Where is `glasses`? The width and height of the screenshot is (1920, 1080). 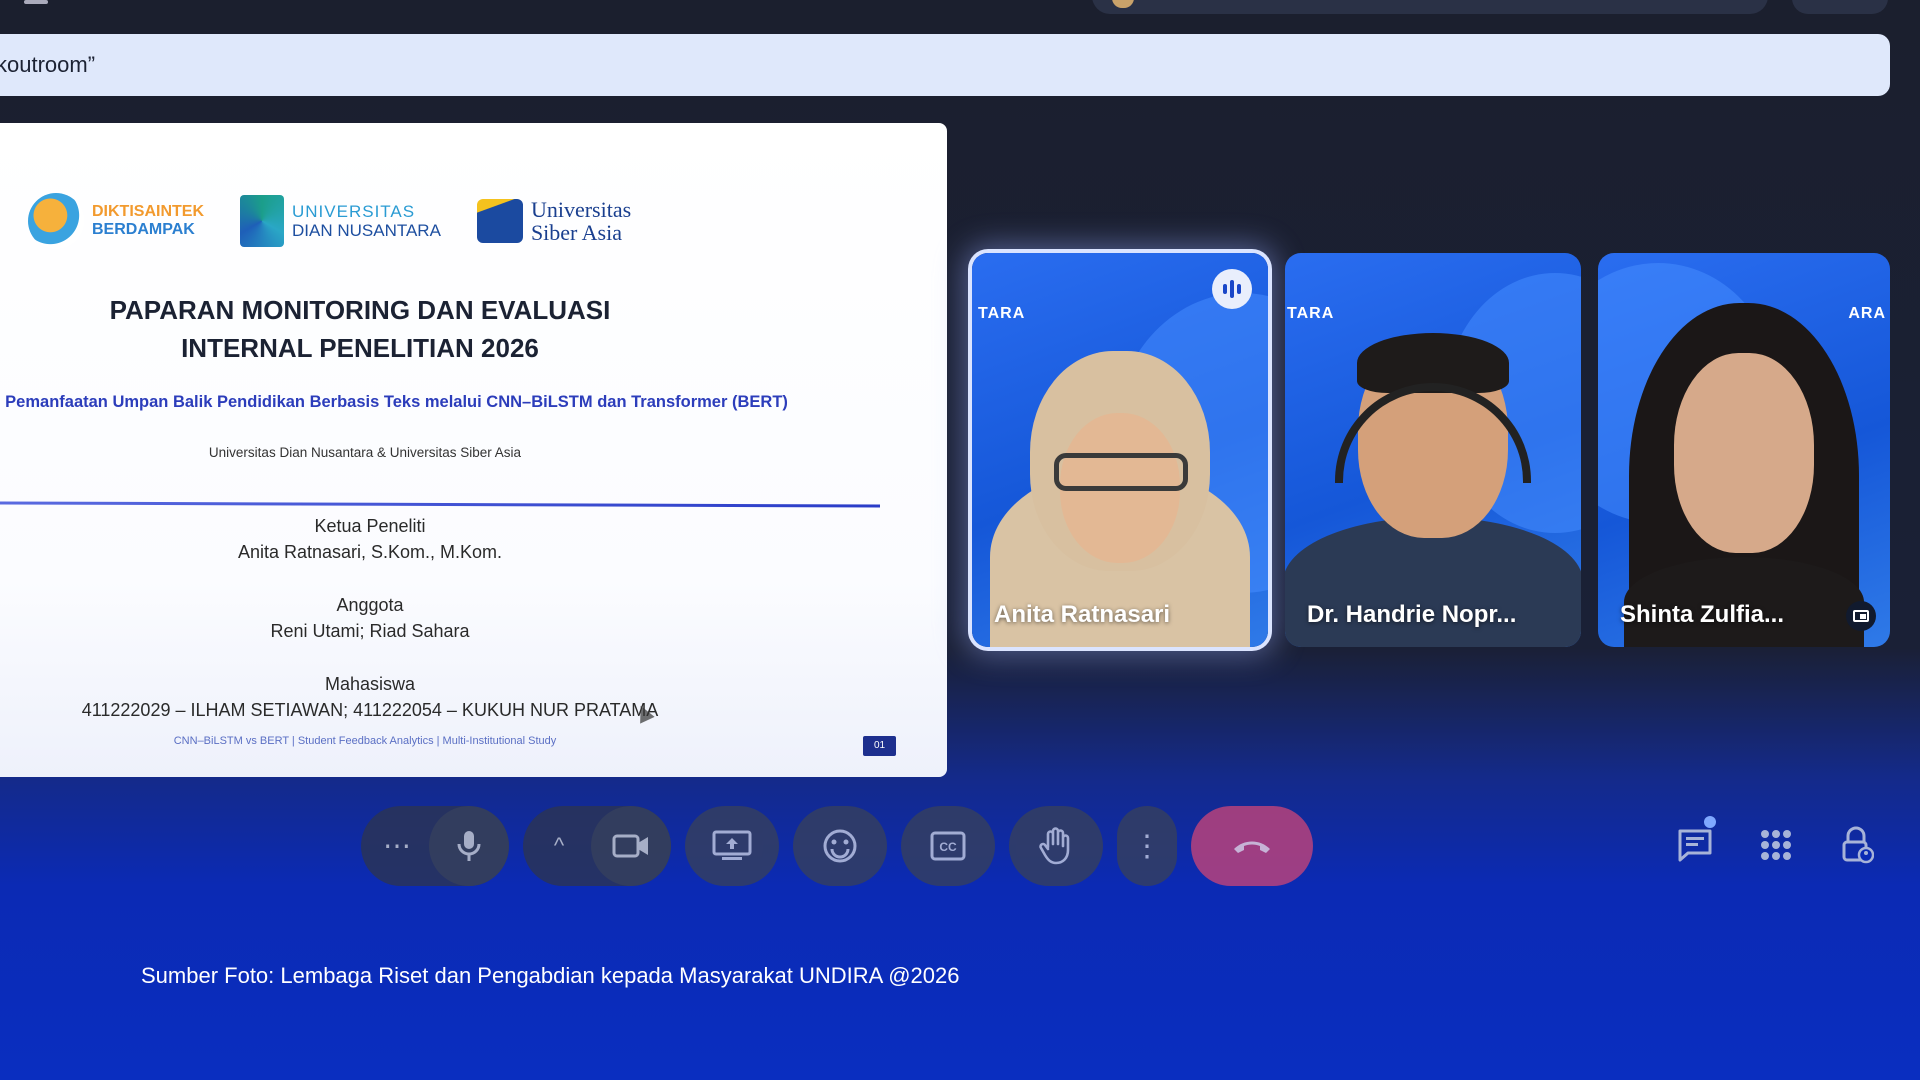 glasses is located at coordinates (1121, 472).